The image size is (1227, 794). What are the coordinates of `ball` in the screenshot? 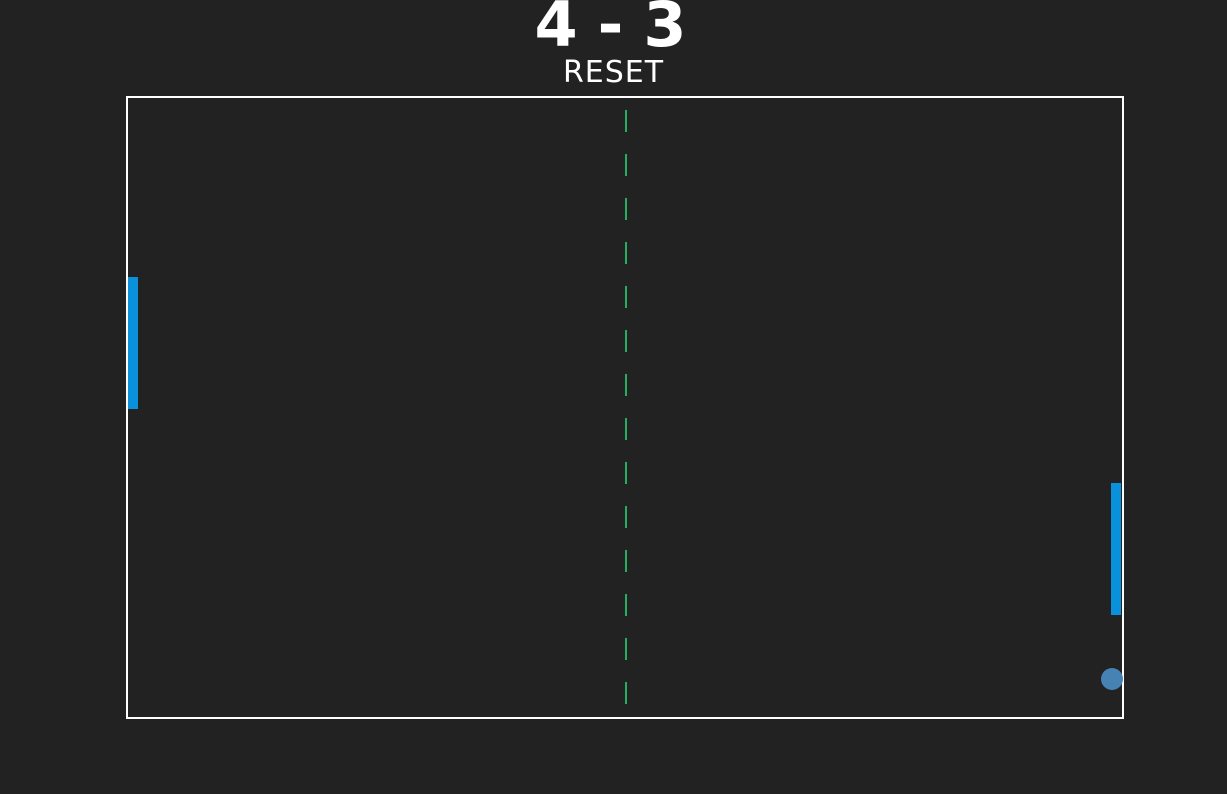 It's located at (1112, 679).